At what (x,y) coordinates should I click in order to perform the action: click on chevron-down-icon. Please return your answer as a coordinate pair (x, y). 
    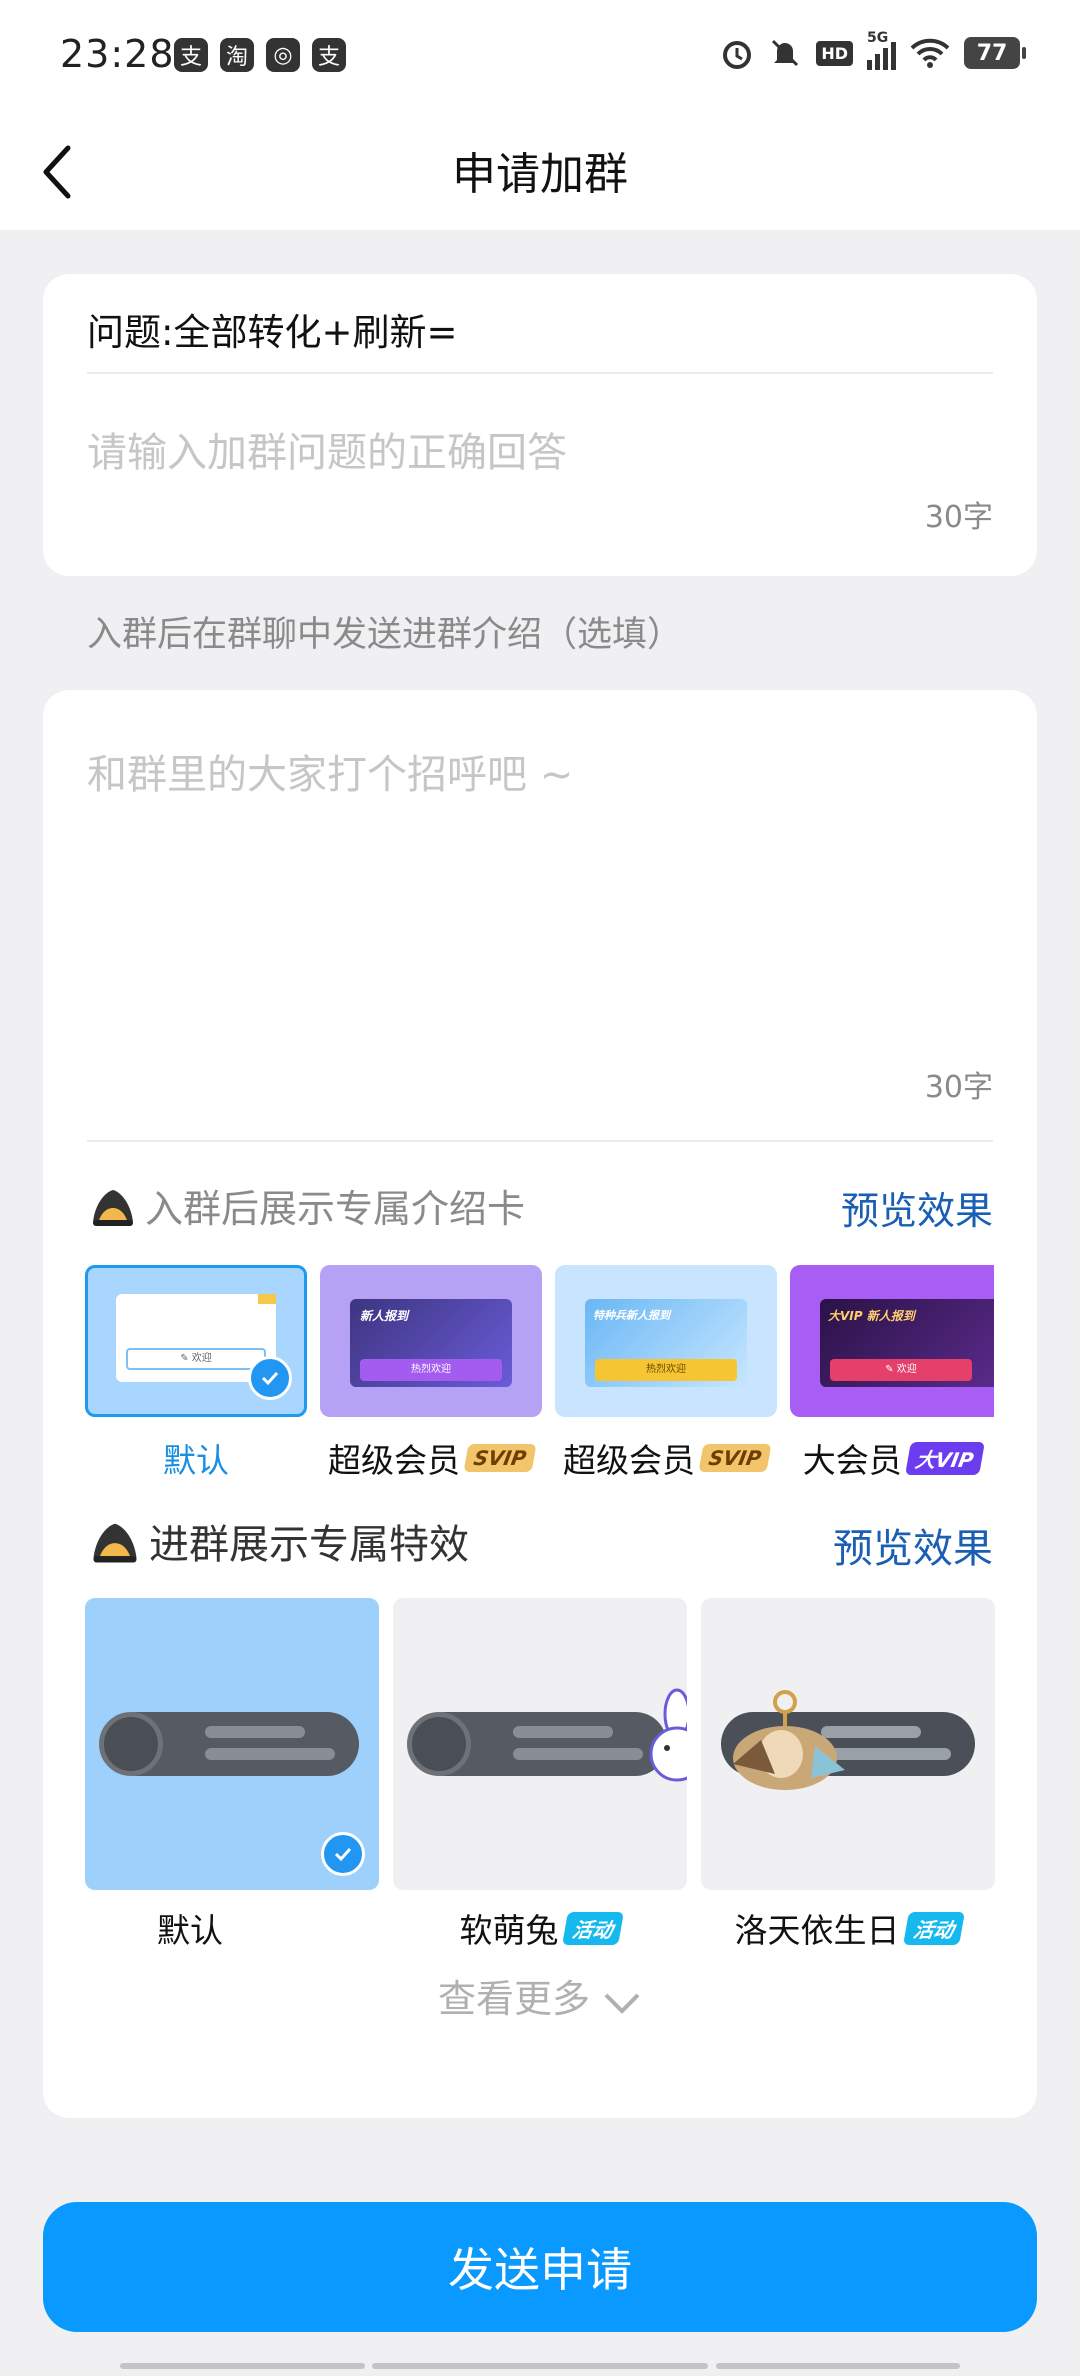
    Looking at the image, I should click on (622, 2003).